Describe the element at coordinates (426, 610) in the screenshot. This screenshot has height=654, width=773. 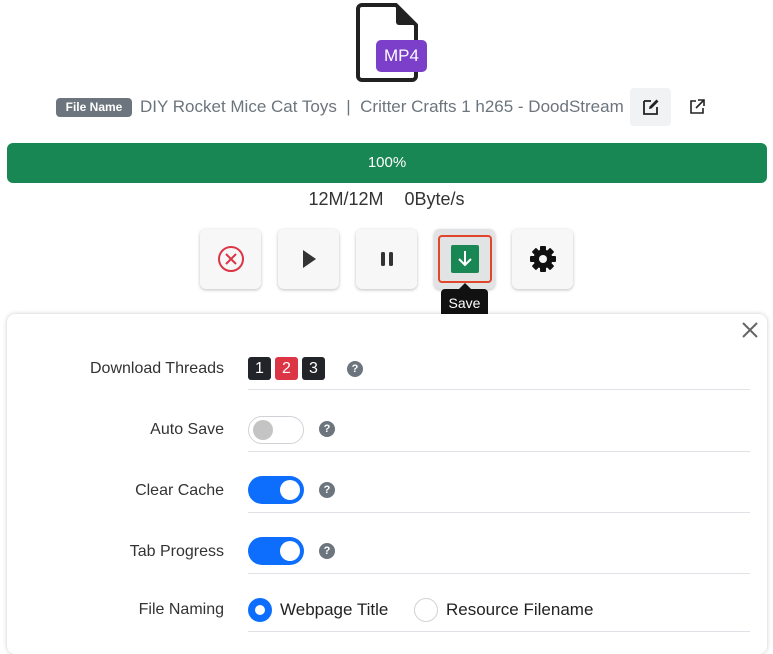
I see `radio-resource-filename` at that location.